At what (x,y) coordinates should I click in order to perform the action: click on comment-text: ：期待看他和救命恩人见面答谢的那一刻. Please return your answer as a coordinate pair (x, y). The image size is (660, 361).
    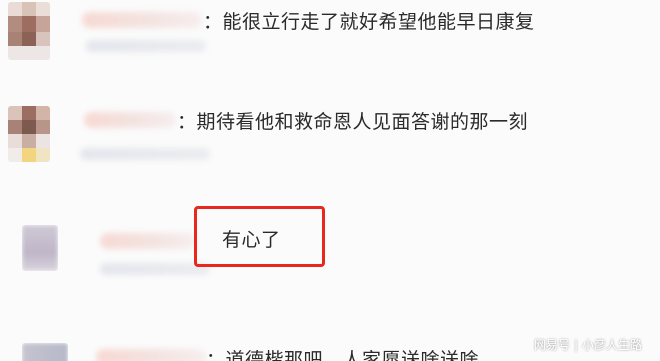
    Looking at the image, I should click on (353, 122).